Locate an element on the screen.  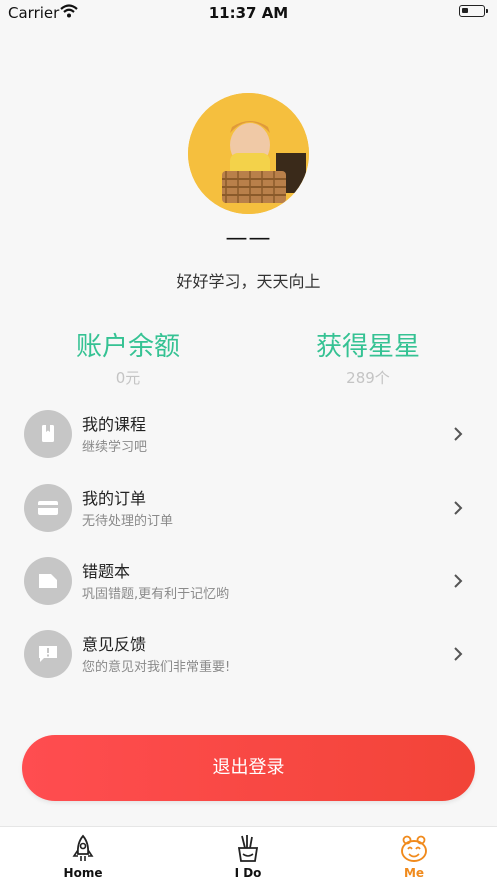
account-balance-stat: 账户余额 0元 is located at coordinates (128, 359).